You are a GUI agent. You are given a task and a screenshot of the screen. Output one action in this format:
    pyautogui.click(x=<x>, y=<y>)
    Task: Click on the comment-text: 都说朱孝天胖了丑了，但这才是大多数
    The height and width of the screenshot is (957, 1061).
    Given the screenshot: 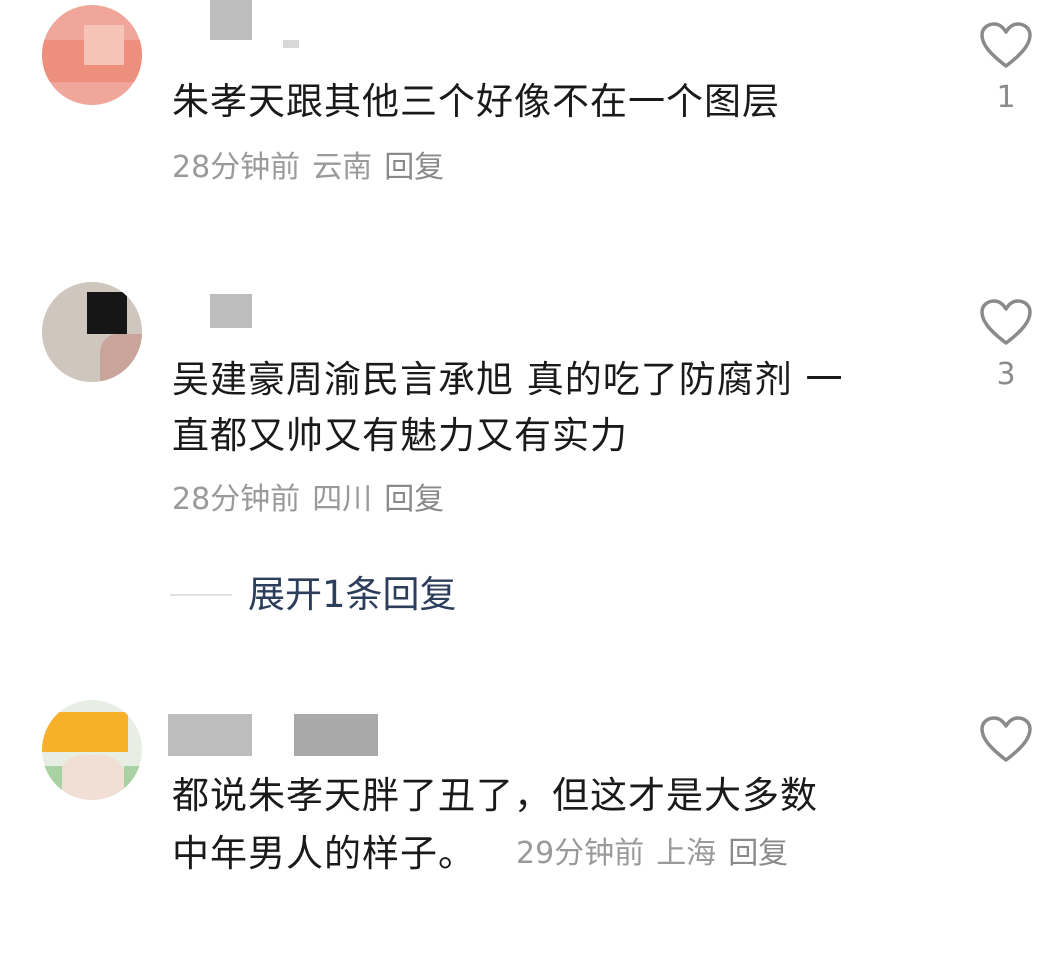 What is the action you would take?
    pyautogui.click(x=495, y=796)
    